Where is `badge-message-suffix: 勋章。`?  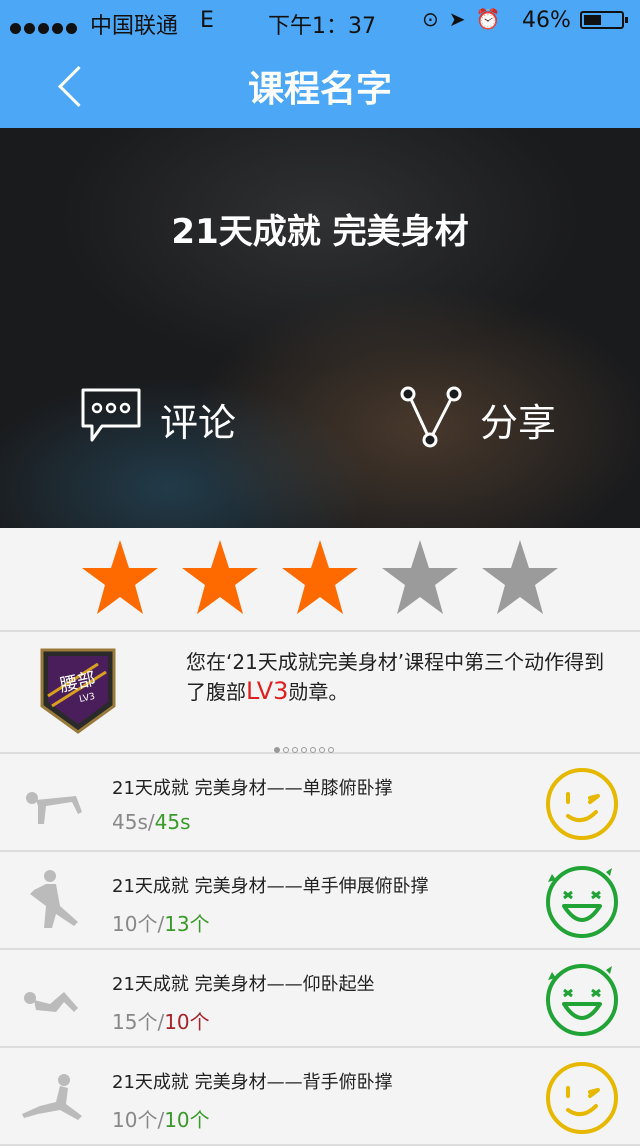 badge-message-suffix: 勋章。 is located at coordinates (318, 692).